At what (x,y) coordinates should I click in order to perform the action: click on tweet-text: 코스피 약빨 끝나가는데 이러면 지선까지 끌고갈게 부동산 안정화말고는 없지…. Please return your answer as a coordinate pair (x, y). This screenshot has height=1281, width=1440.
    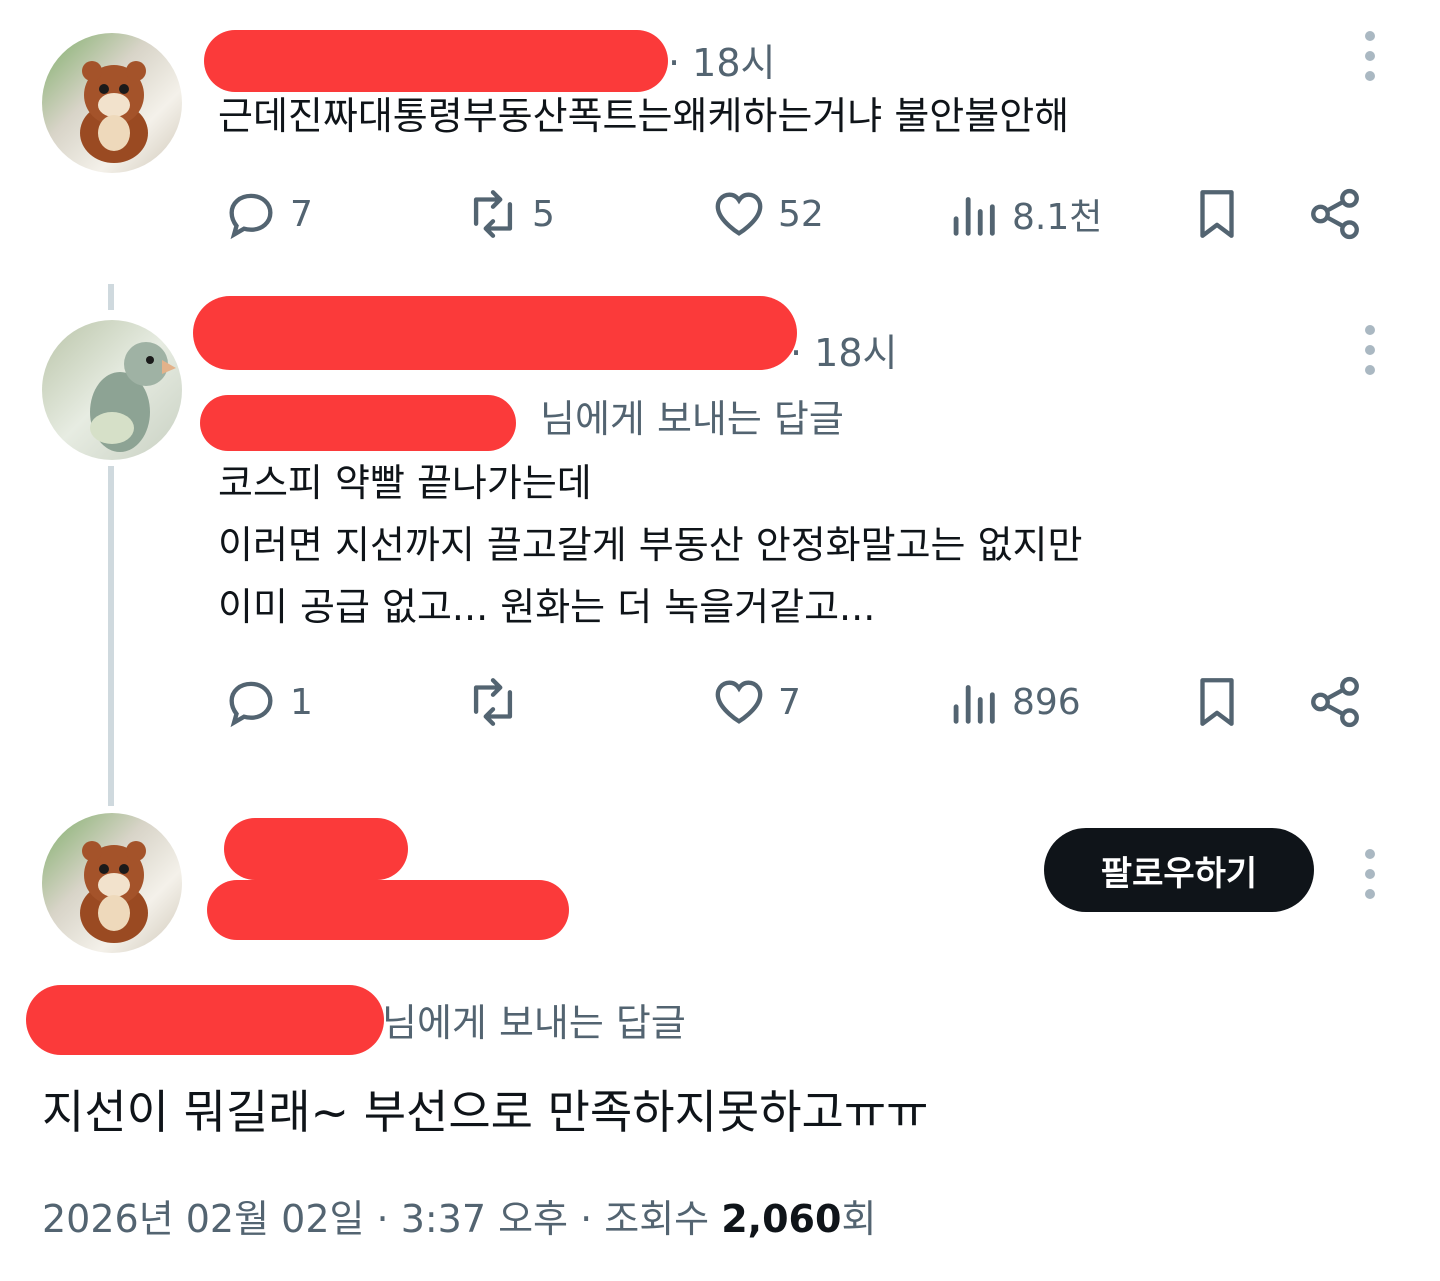
    Looking at the image, I should click on (650, 545).